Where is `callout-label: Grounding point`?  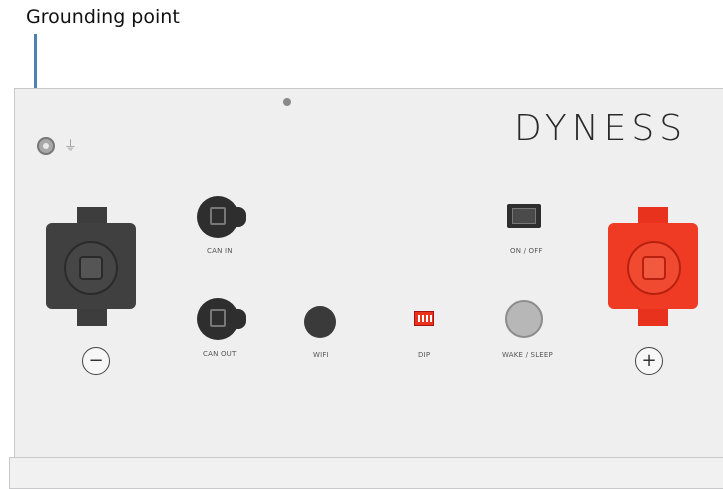
callout-label: Grounding point is located at coordinates (103, 17).